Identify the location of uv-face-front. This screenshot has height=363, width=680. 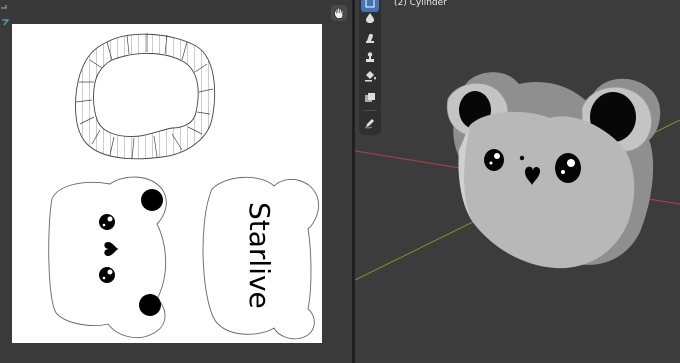
(107, 257).